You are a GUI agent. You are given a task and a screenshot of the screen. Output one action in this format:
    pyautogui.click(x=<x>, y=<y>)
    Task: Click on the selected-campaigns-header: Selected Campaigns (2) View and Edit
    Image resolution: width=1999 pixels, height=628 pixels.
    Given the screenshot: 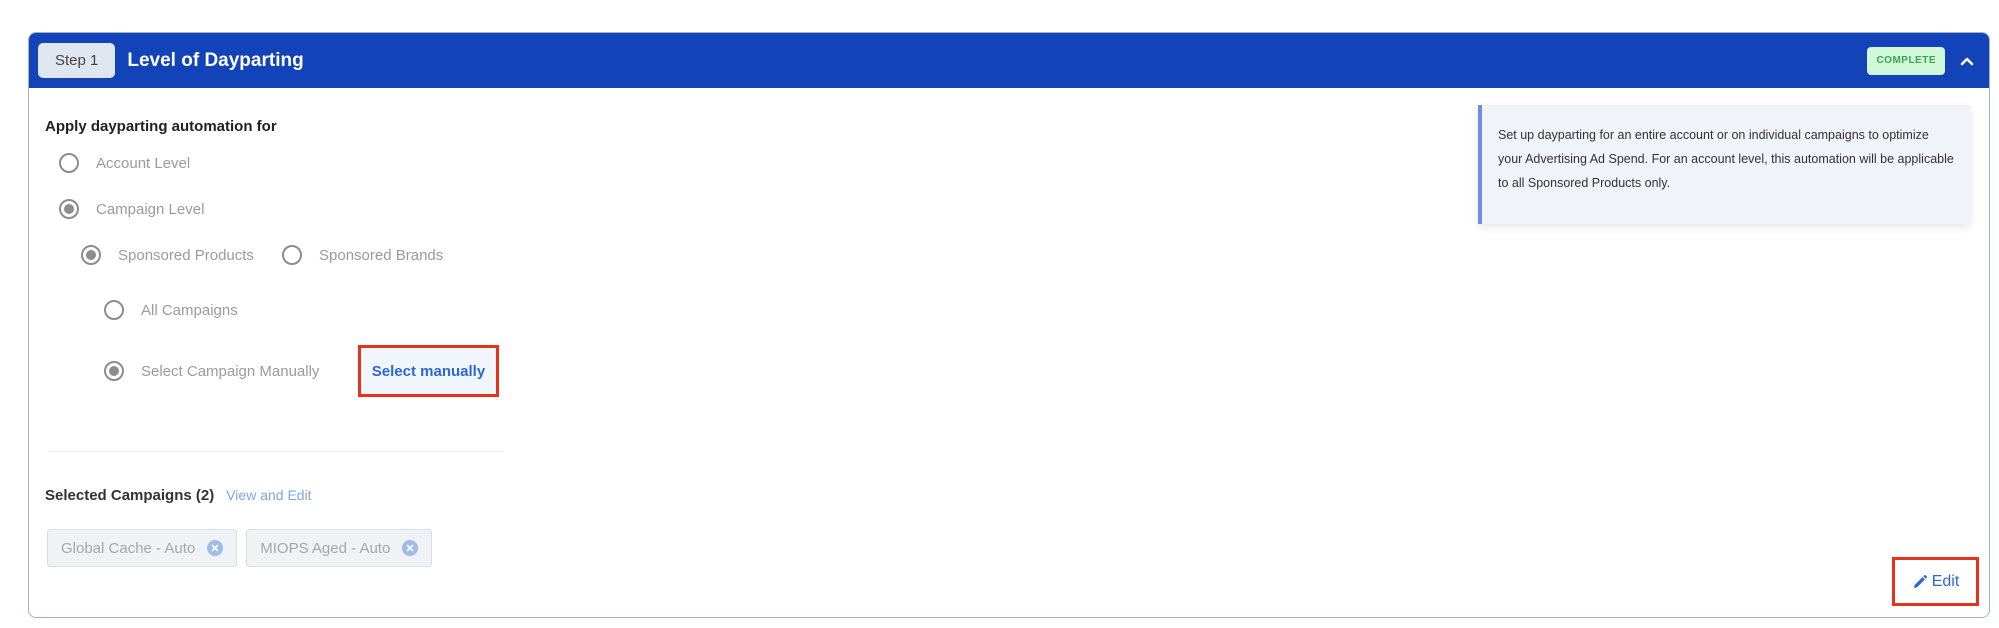 What is the action you would take?
    pyautogui.click(x=178, y=495)
    